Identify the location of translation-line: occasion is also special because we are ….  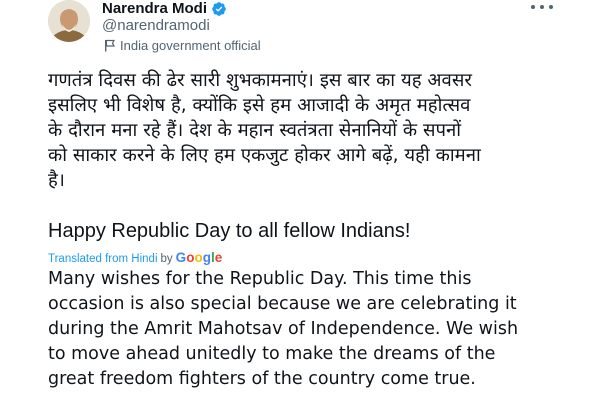
(282, 304).